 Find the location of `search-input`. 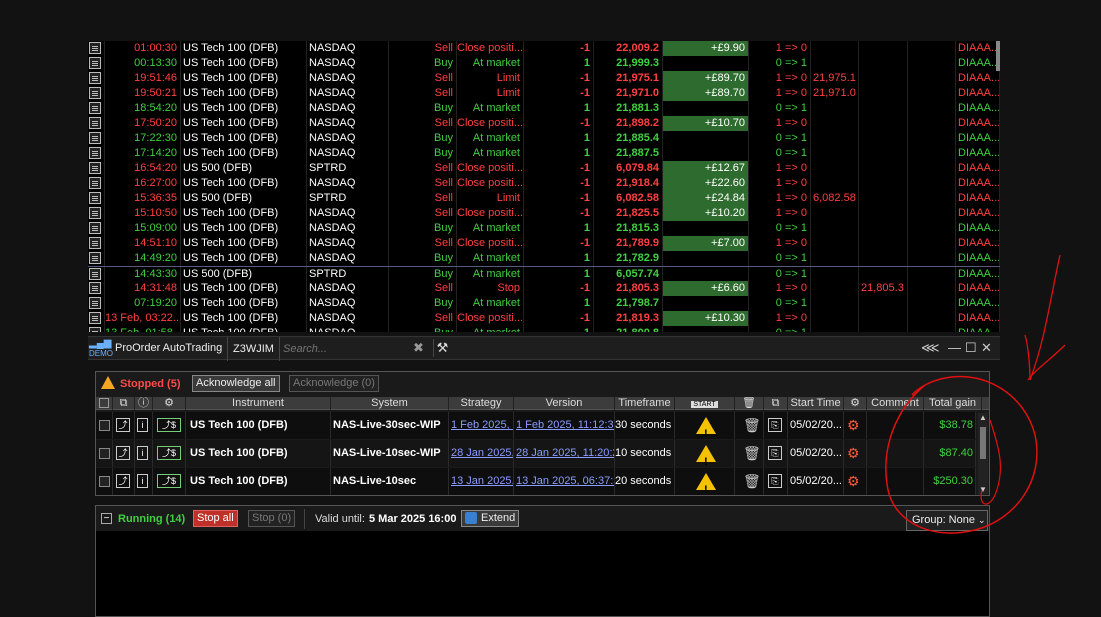

search-input is located at coordinates (355, 349).